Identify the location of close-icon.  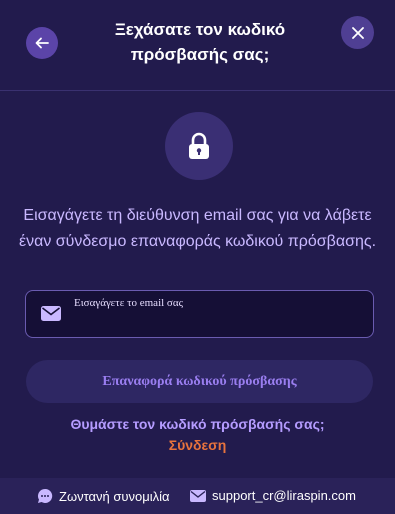
(357, 32).